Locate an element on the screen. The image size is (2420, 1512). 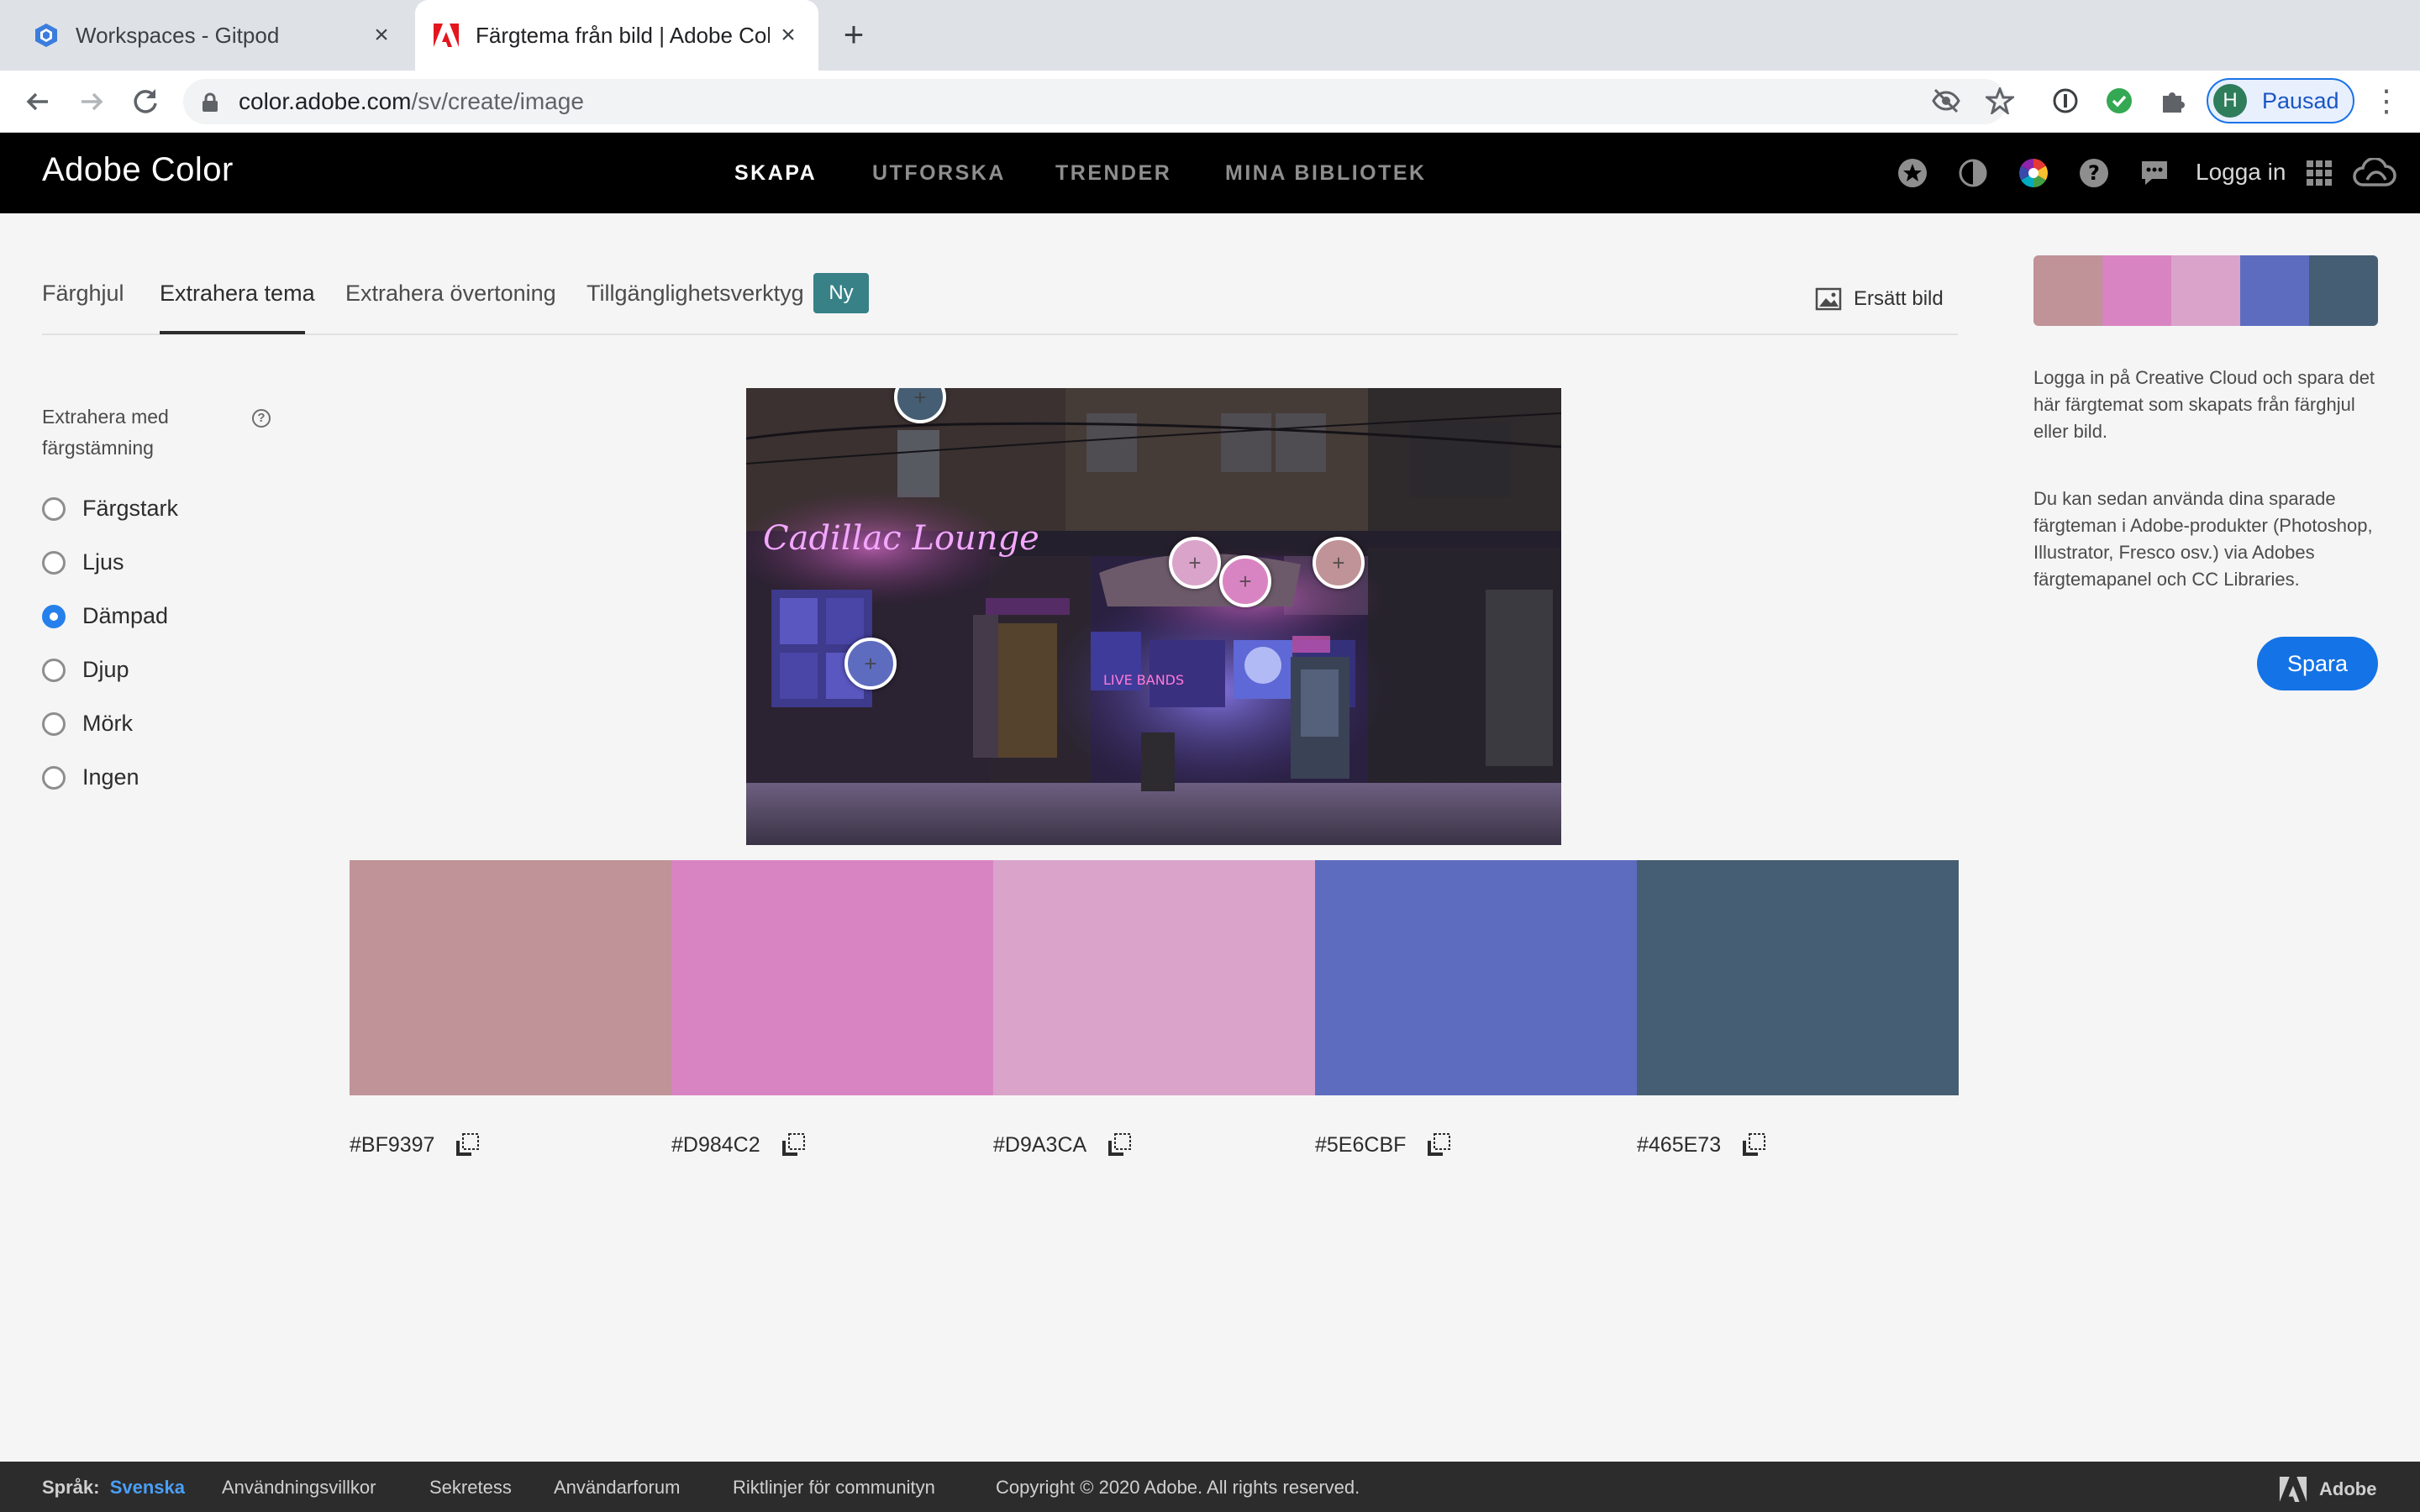
footer-link-privacy: Sekretess is located at coordinates (470, 1488).